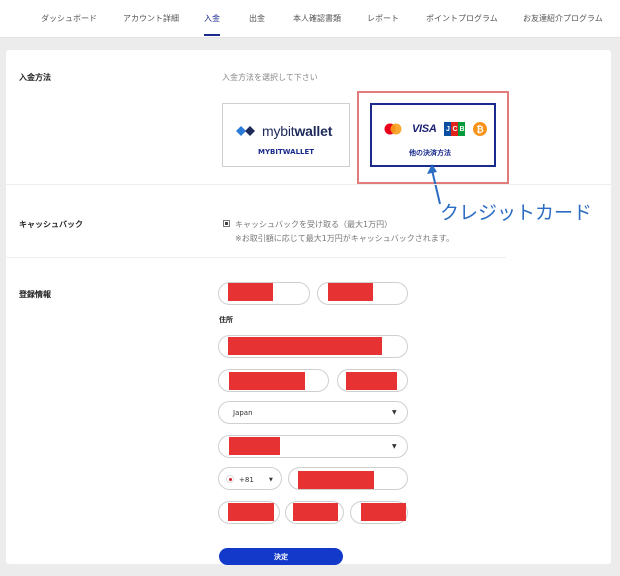  Describe the element at coordinates (286, 152) in the screenshot. I see `mybitwallet-label: MYBITWALLET` at that location.